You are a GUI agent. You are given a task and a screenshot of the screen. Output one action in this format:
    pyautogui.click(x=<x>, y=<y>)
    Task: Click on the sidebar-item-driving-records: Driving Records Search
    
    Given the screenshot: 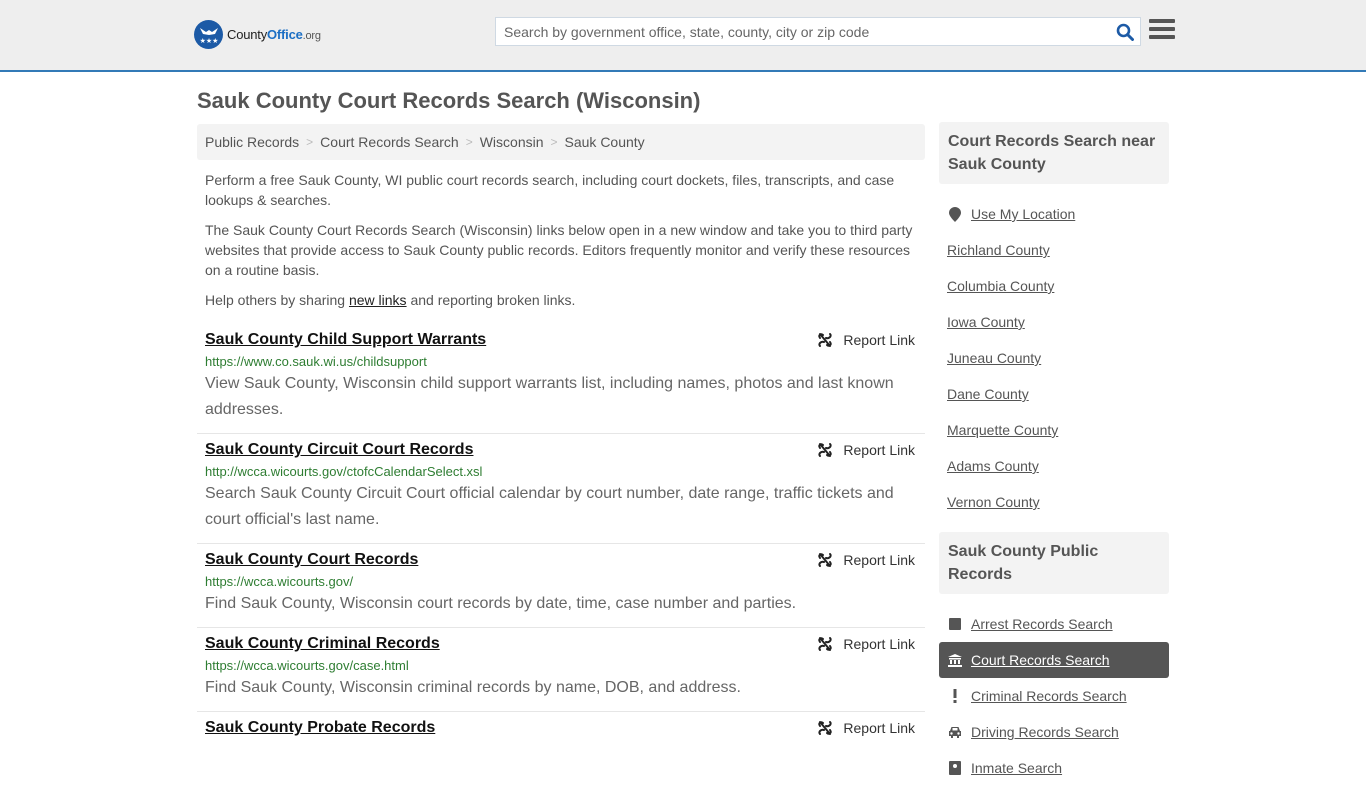 What is the action you would take?
    pyautogui.click(x=1054, y=732)
    